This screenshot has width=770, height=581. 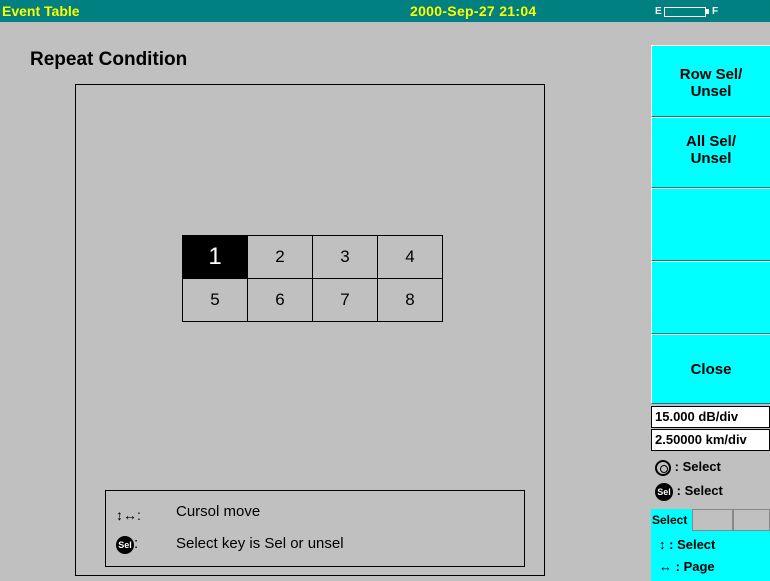 I want to click on updown-help: ↕ : Select, so click(x=687, y=544).